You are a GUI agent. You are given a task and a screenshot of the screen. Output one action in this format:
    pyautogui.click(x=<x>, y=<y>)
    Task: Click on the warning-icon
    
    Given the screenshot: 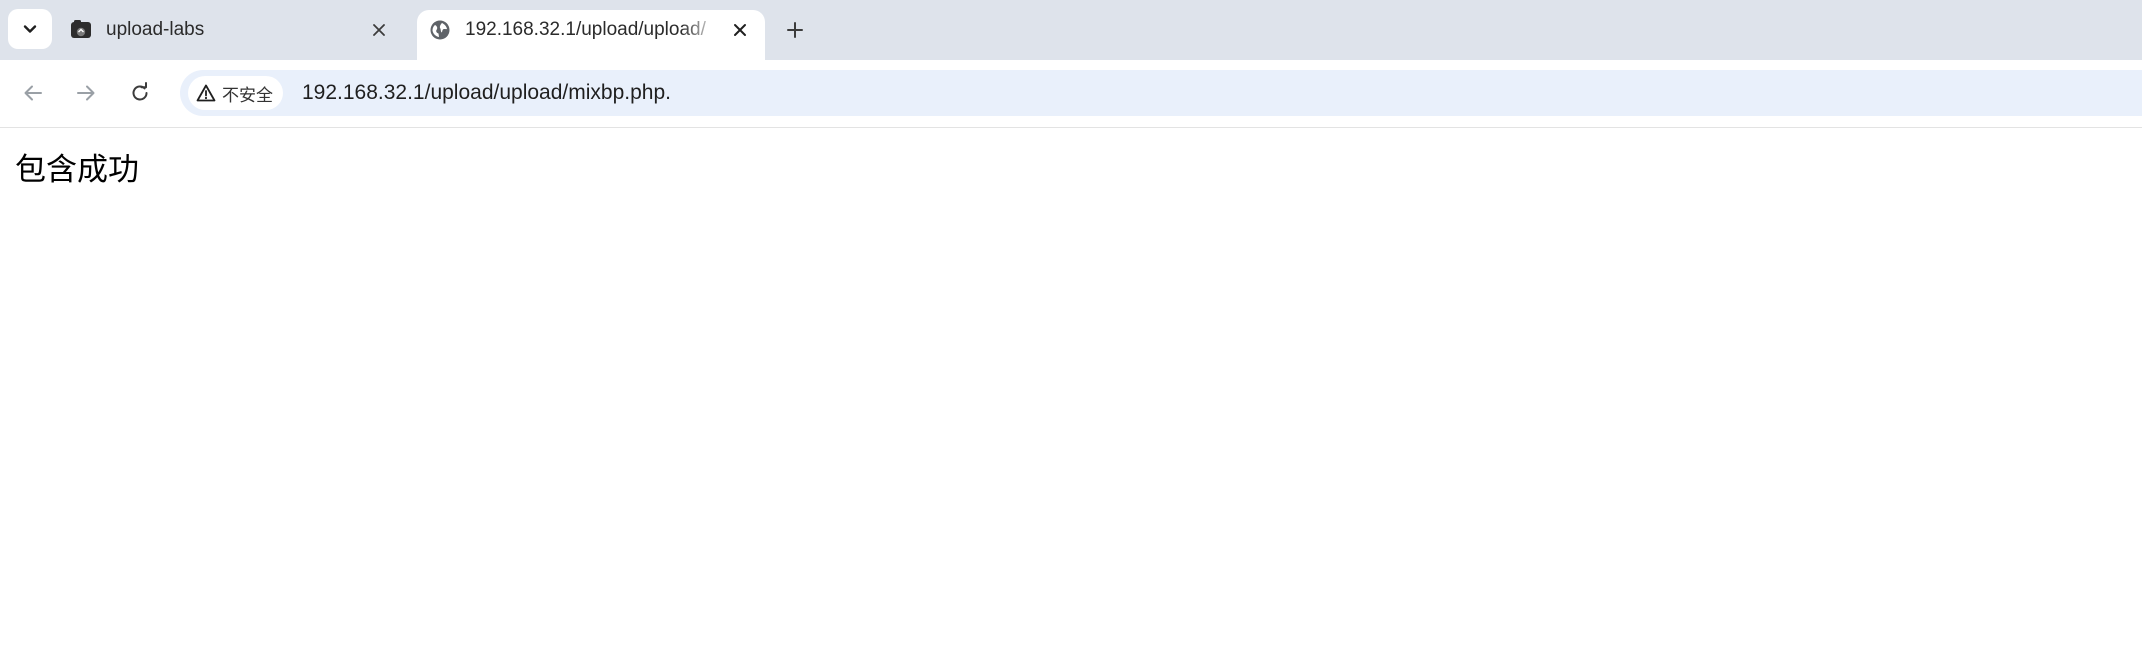 What is the action you would take?
    pyautogui.click(x=206, y=93)
    